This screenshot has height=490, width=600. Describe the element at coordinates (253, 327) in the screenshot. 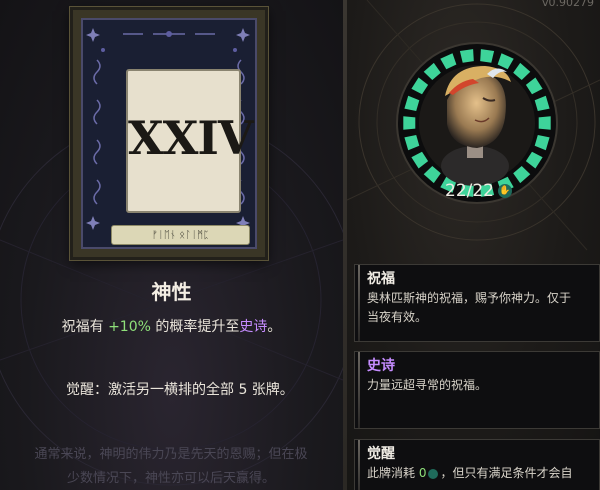

I see `card-effect-rarity: 史诗` at that location.